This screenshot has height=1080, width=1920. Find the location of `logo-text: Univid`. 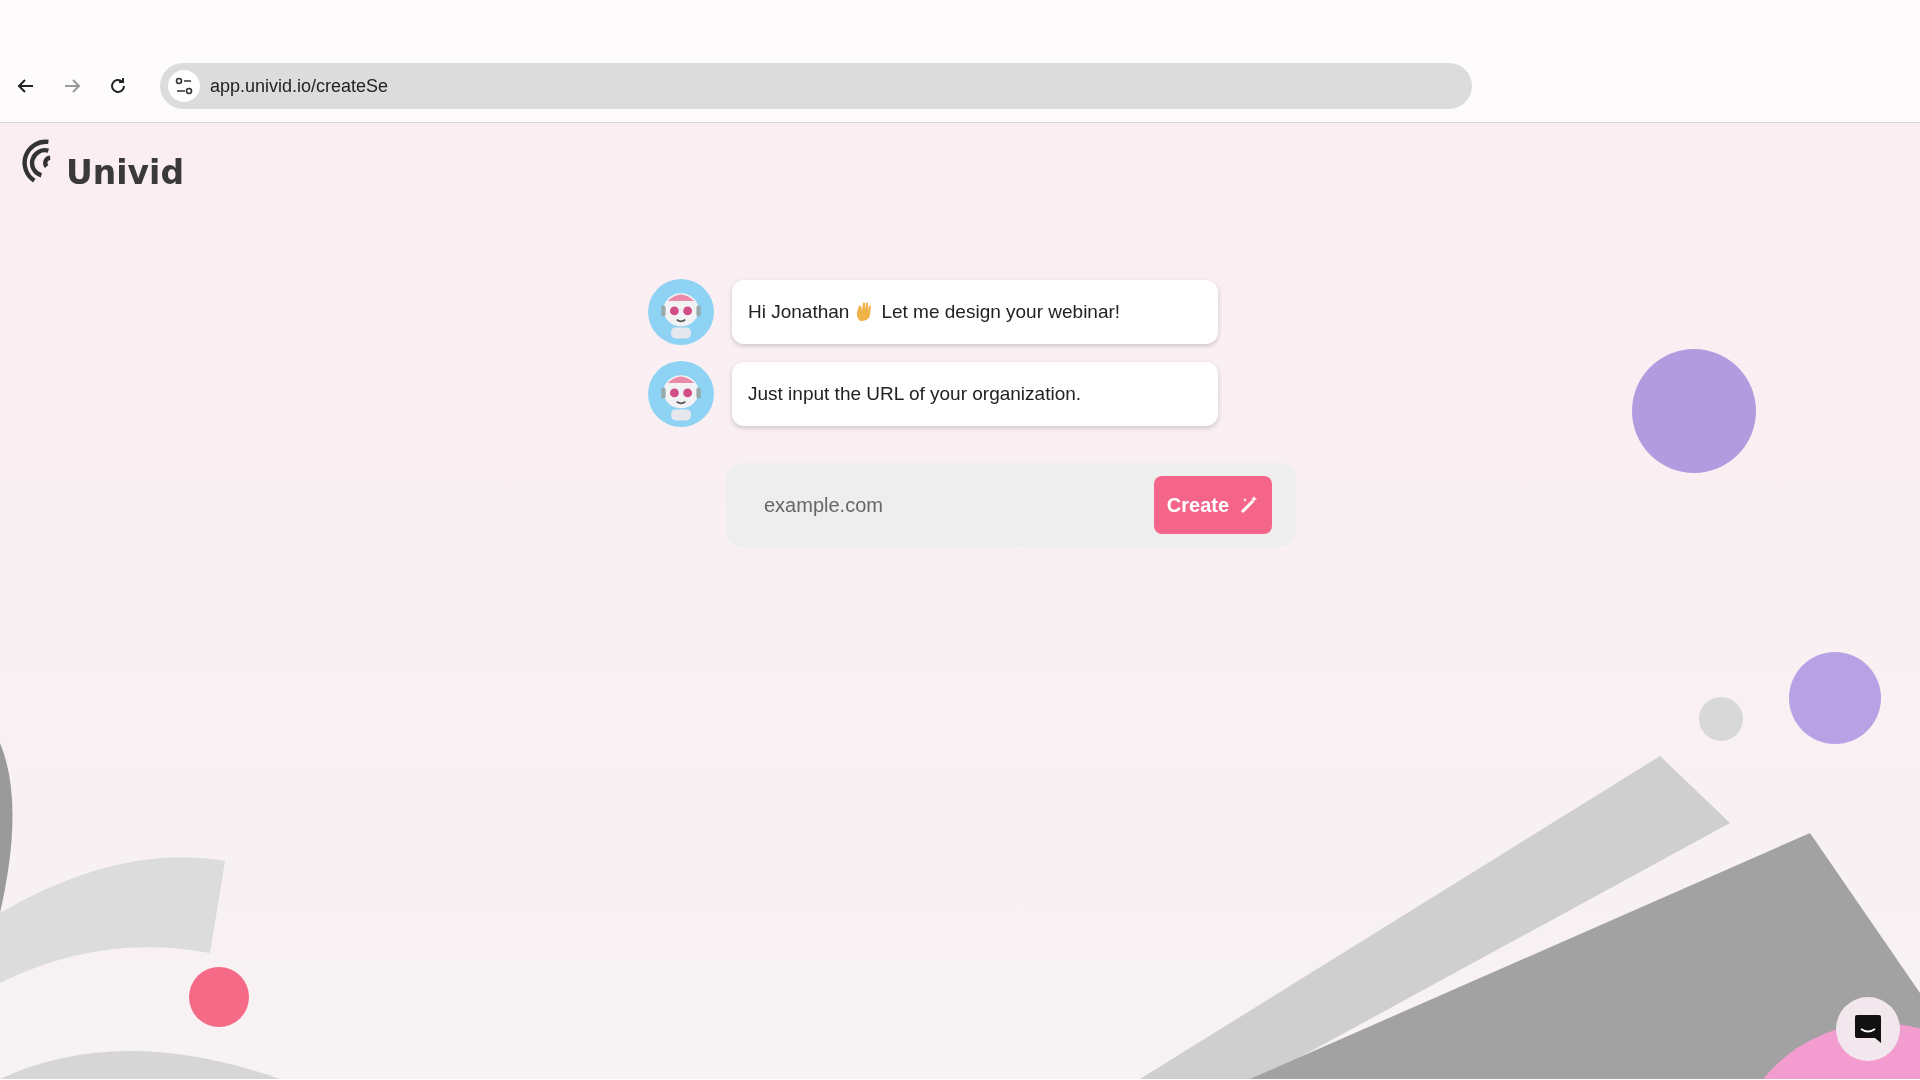

logo-text: Univid is located at coordinates (125, 172).